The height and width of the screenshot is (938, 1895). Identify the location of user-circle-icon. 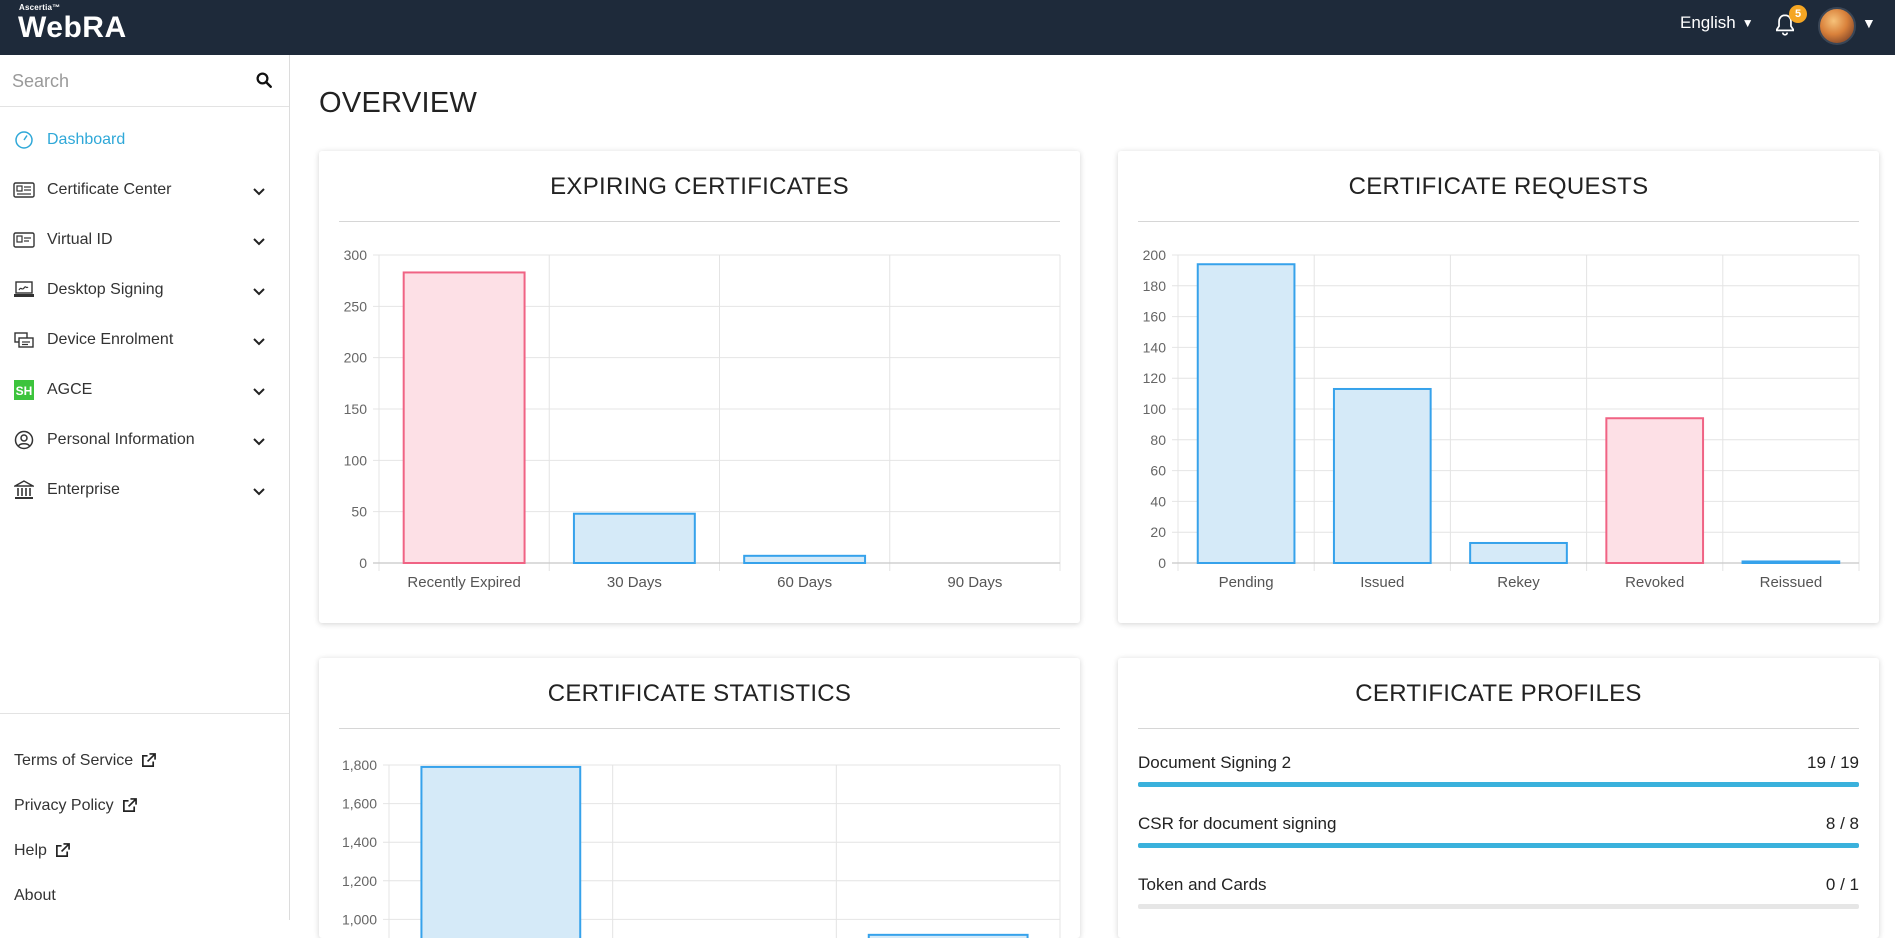
(24, 440).